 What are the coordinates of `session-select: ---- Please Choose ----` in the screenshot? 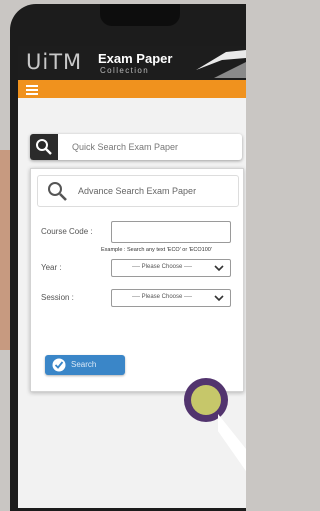 It's located at (171, 298).